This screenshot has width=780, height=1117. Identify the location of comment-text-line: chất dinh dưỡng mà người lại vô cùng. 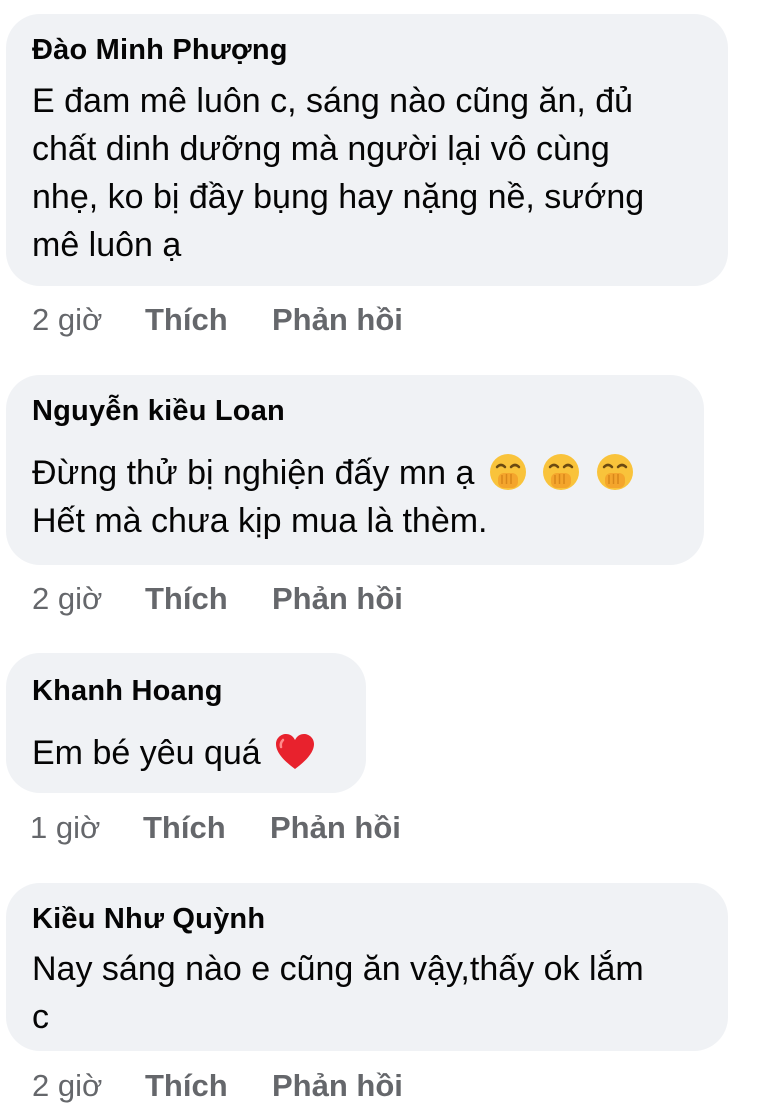
(321, 149).